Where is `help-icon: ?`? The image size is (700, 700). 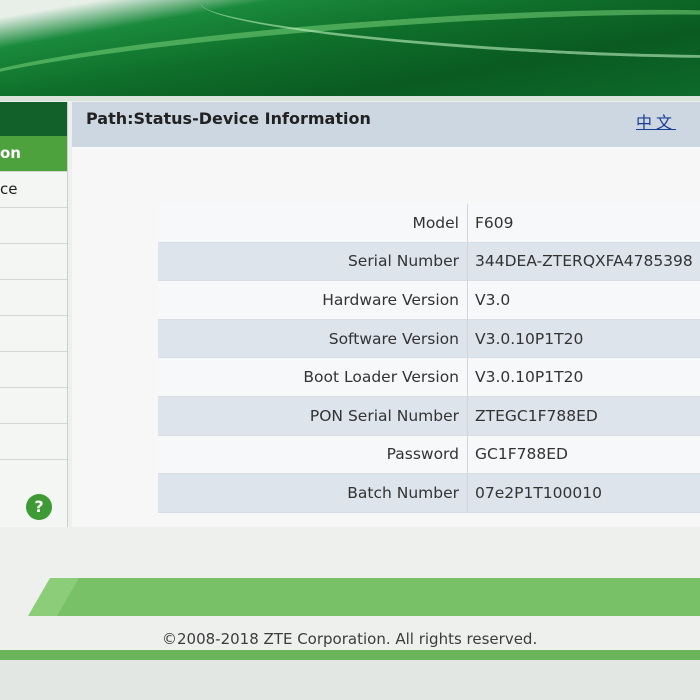
help-icon: ? is located at coordinates (39, 507).